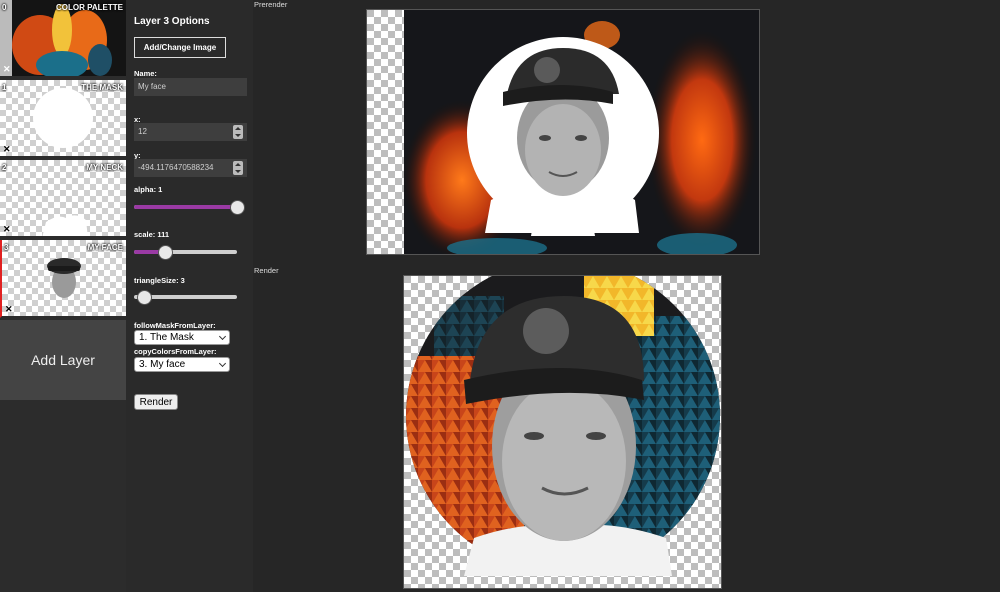 The width and height of the screenshot is (1000, 592). Describe the element at coordinates (185, 297) in the screenshot. I see `triangle-size-slider` at that location.